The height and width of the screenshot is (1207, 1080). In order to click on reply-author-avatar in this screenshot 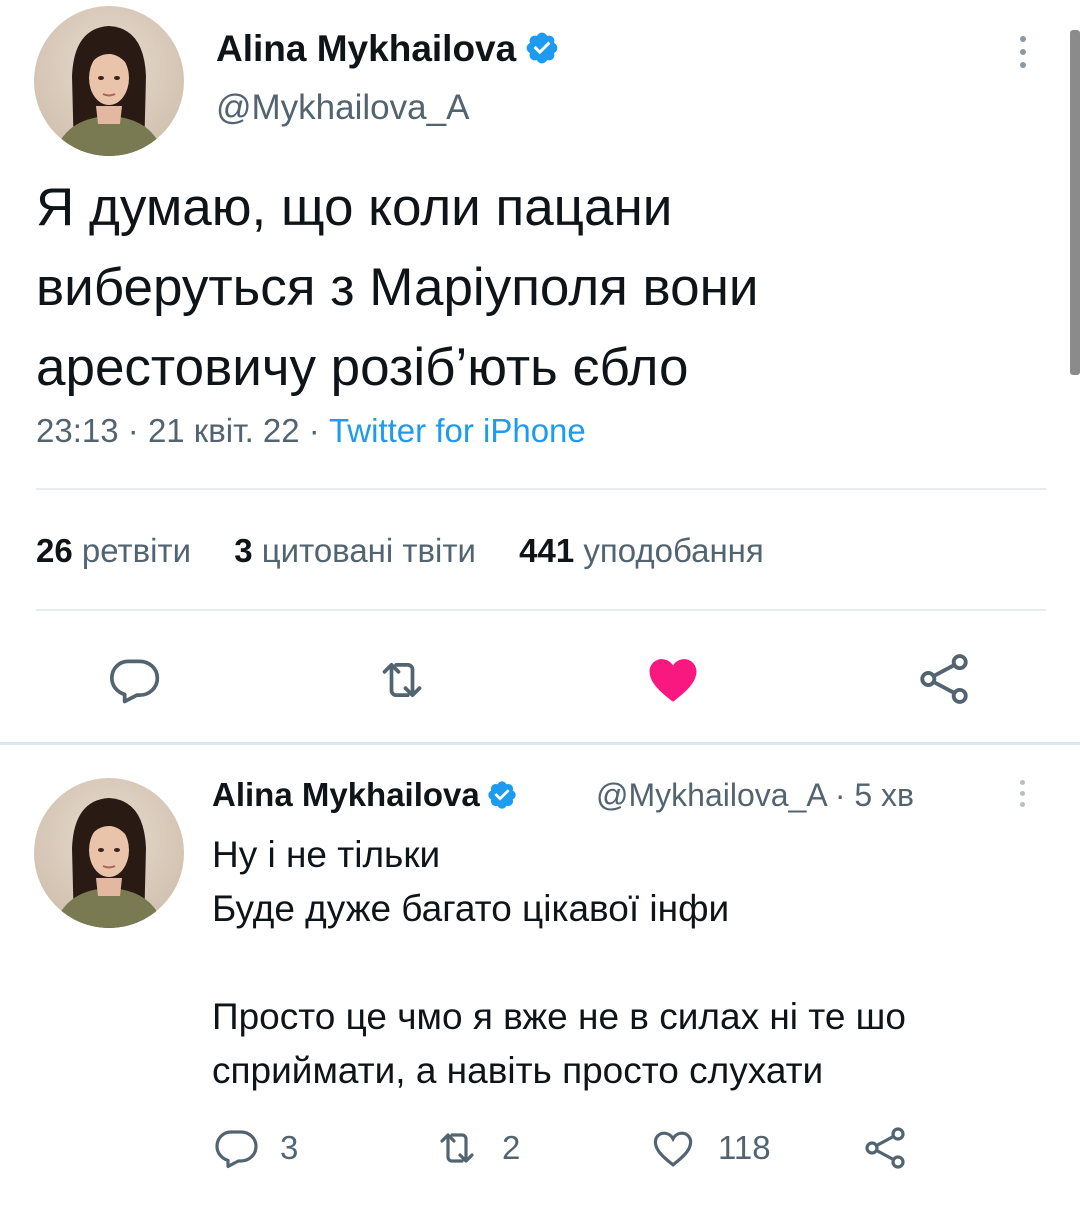, I will do `click(109, 853)`.